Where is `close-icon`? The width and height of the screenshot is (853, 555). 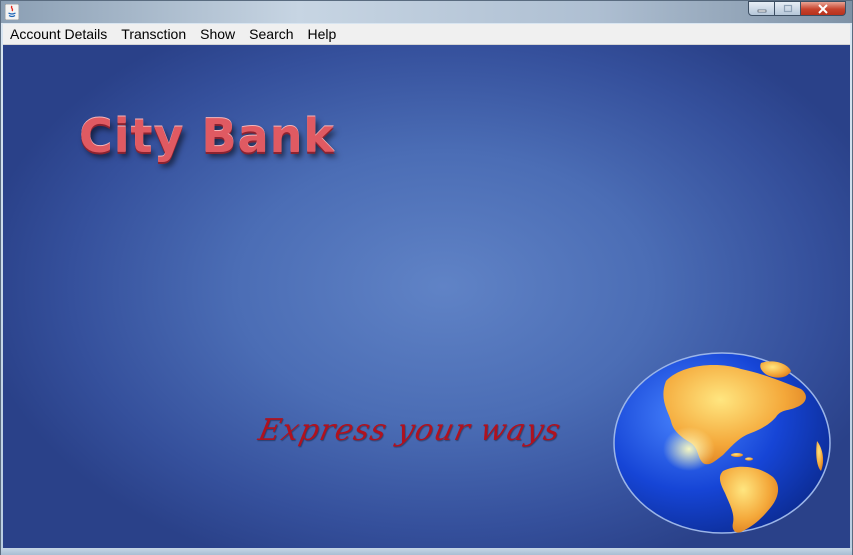 close-icon is located at coordinates (823, 8).